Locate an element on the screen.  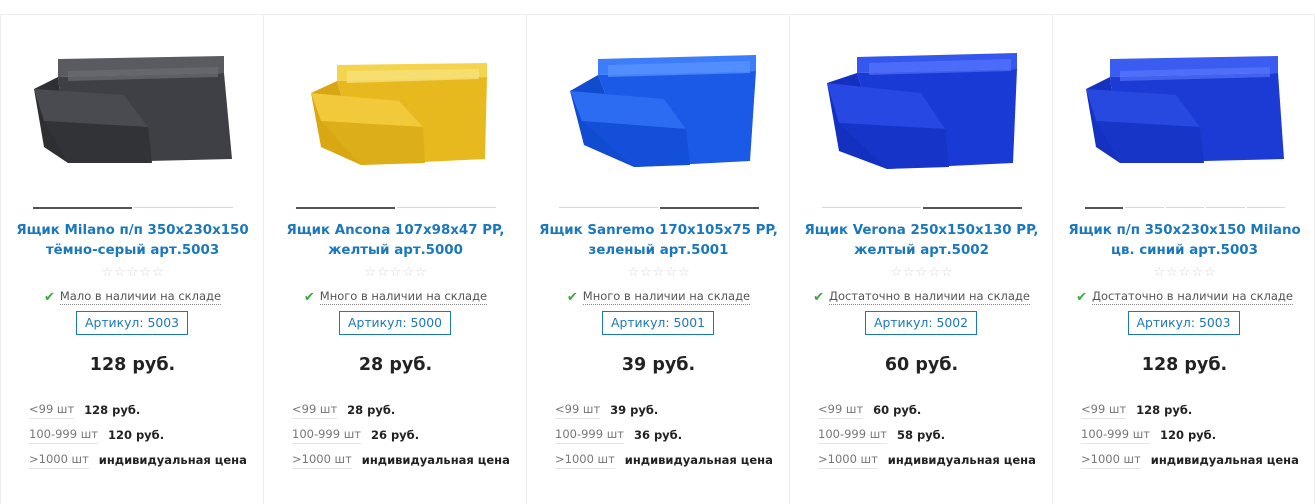
sku-badge: Артикул: 5002 is located at coordinates (921, 323).